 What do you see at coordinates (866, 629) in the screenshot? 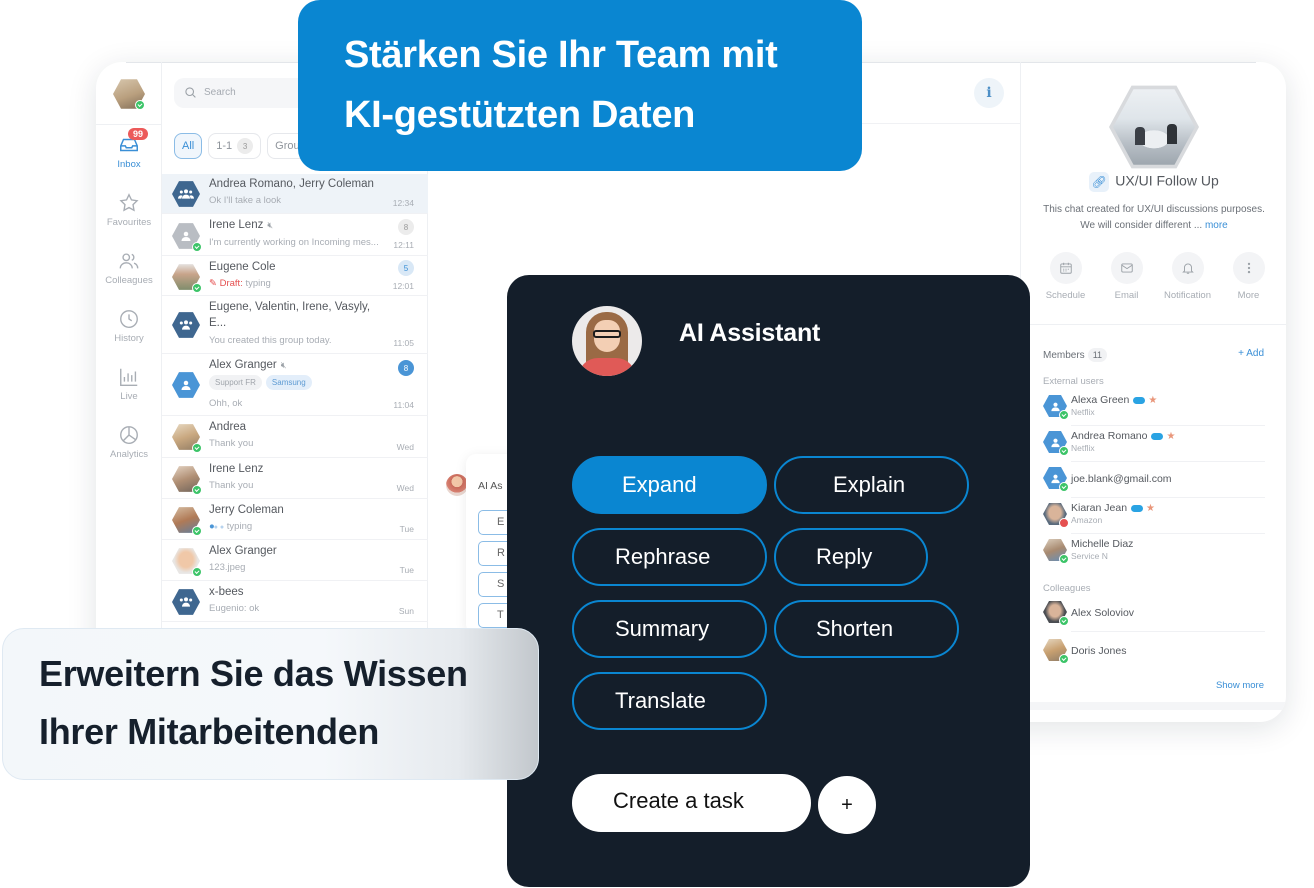
I see `shorten-button: Shorten` at bounding box center [866, 629].